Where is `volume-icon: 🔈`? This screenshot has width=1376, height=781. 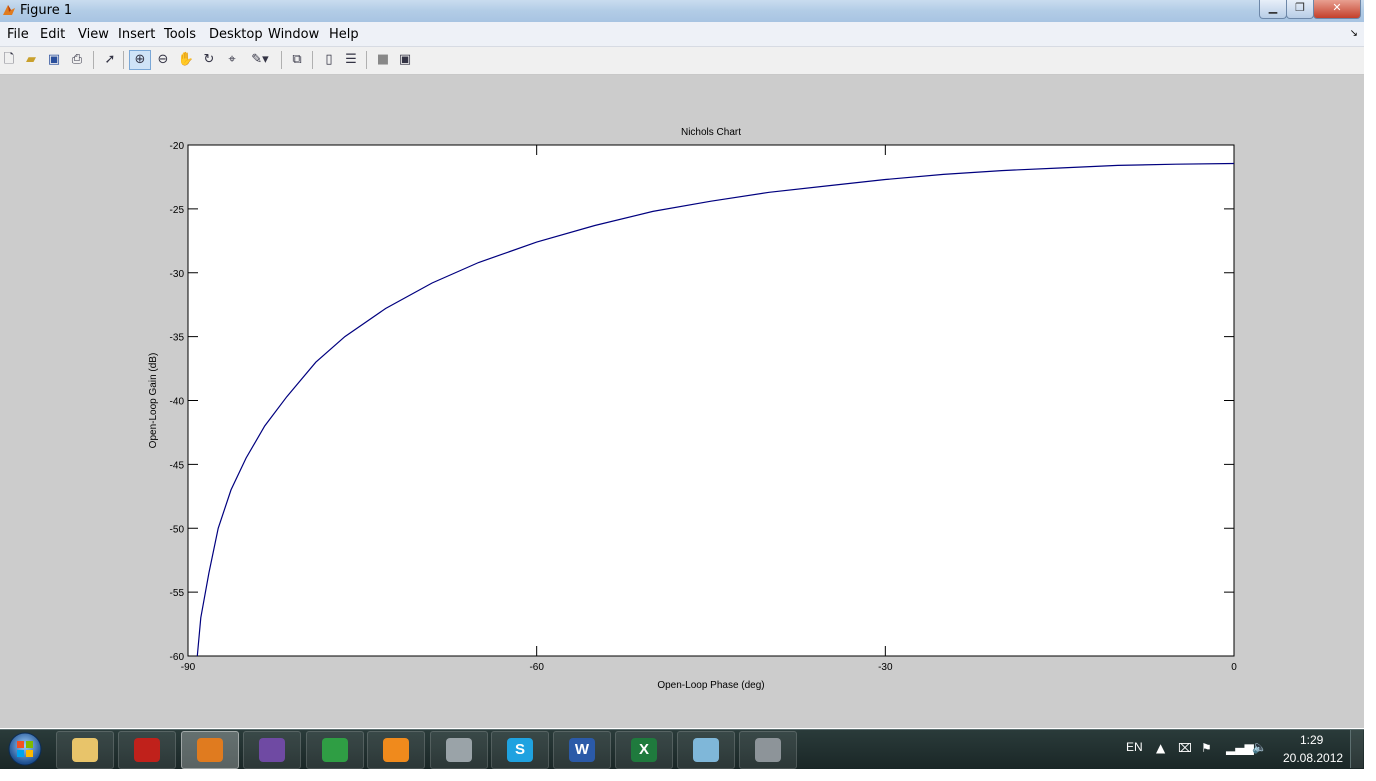 volume-icon: 🔈 is located at coordinates (1259, 747).